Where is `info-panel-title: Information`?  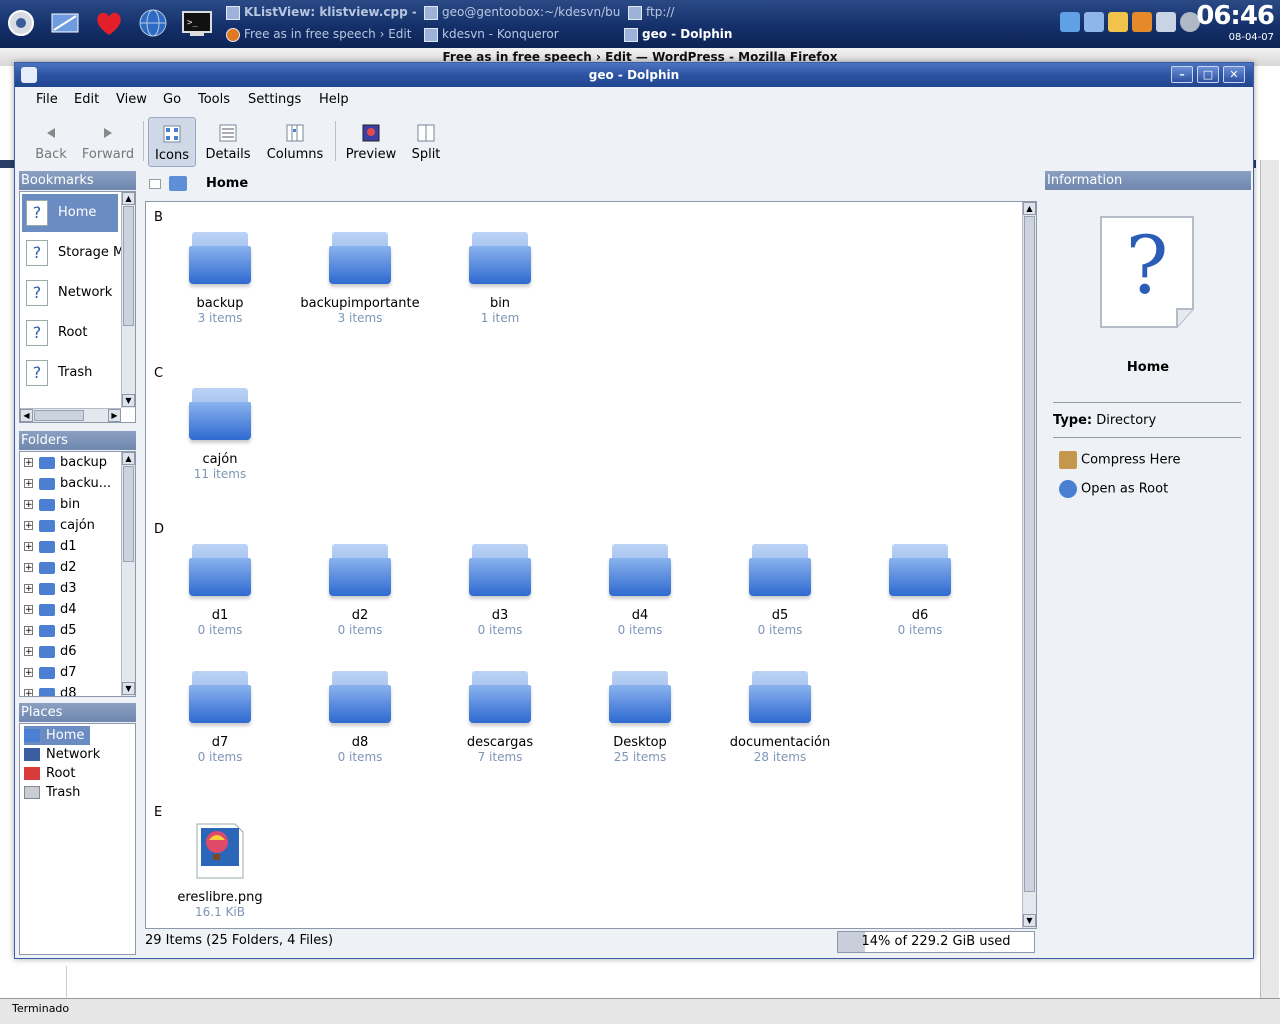 info-panel-title: Information is located at coordinates (1148, 180).